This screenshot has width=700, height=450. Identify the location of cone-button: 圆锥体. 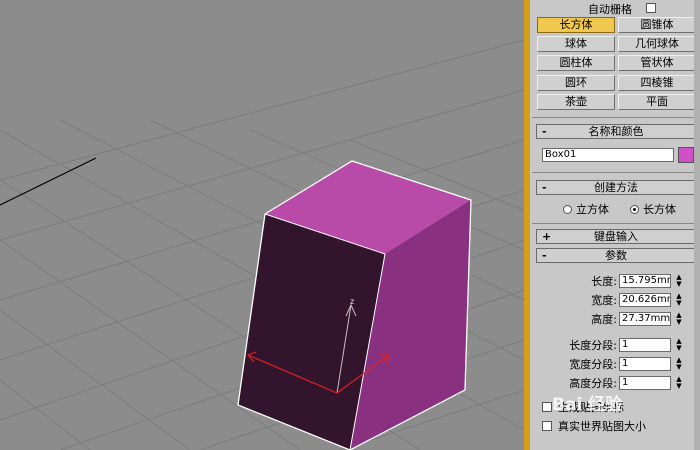
(657, 25).